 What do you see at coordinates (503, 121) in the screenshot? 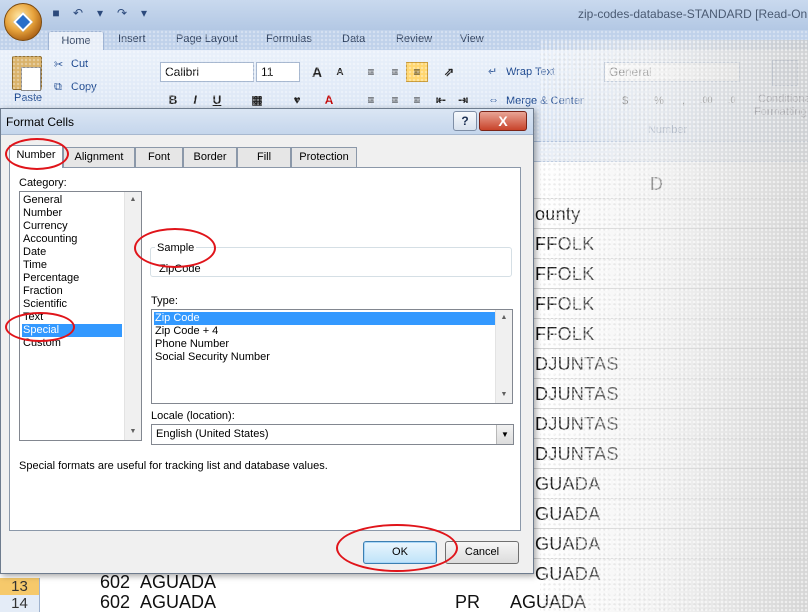
I see `close-button: X` at bounding box center [503, 121].